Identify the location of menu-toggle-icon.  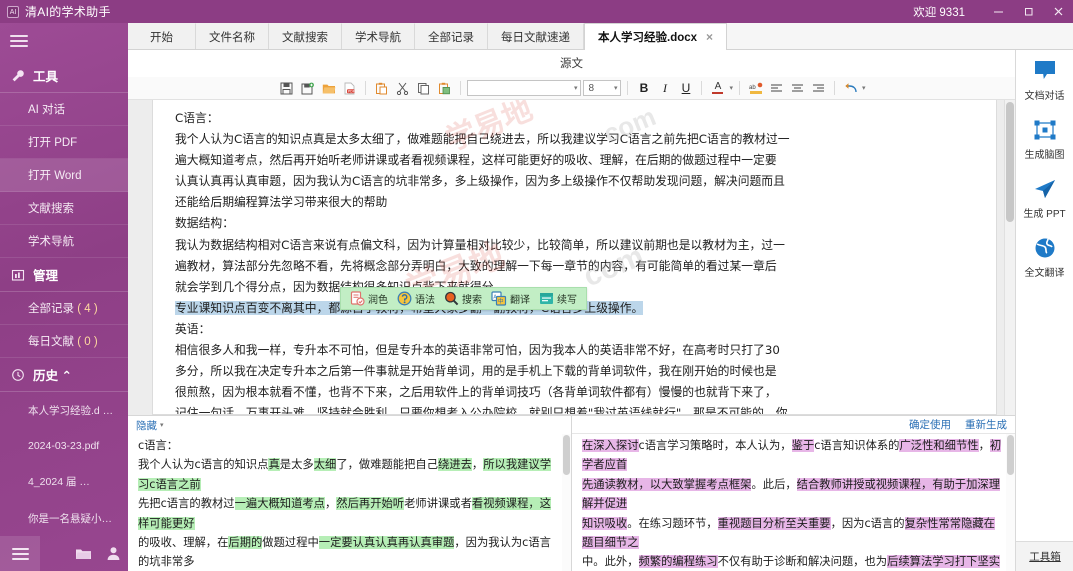
(20, 554).